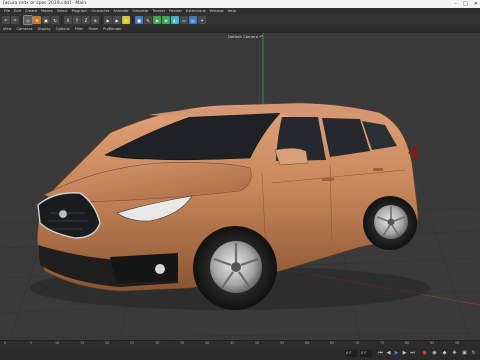 This screenshot has width=480, height=360. Describe the element at coordinates (5, 343) in the screenshot. I see `timeline-tick: 0` at that location.